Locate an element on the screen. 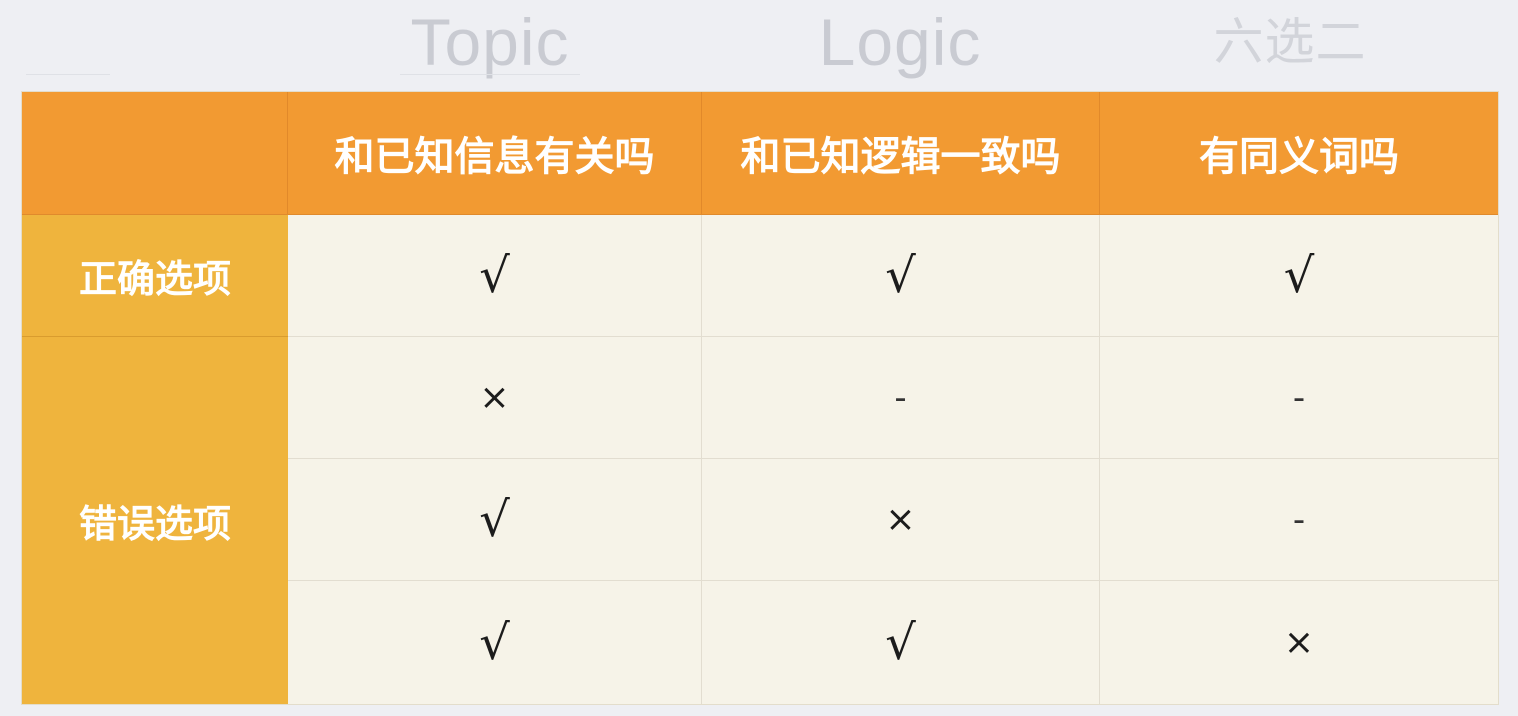 Image resolution: width=1518 pixels, height=716 pixels. row-header-correct: 正确选项 is located at coordinates (155, 276).